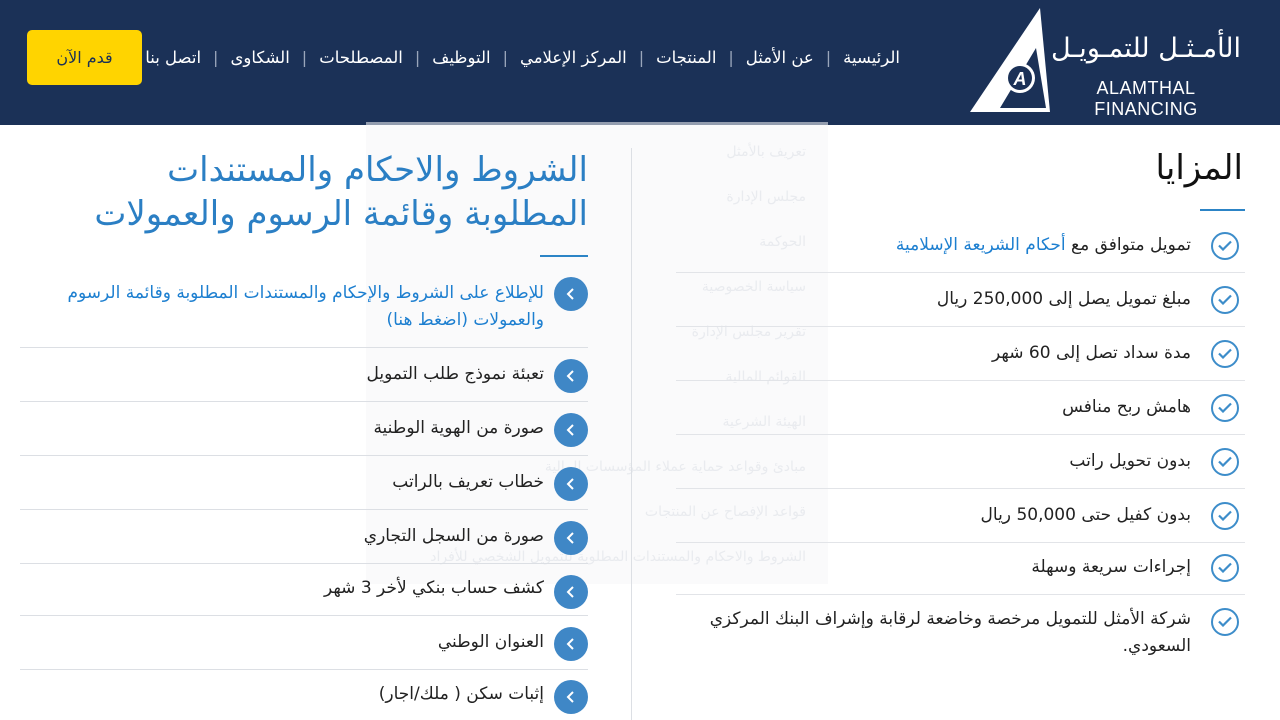 The width and height of the screenshot is (1280, 720). I want to click on advantage-item: إجراءات سريعة وسهلة, so click(960, 568).